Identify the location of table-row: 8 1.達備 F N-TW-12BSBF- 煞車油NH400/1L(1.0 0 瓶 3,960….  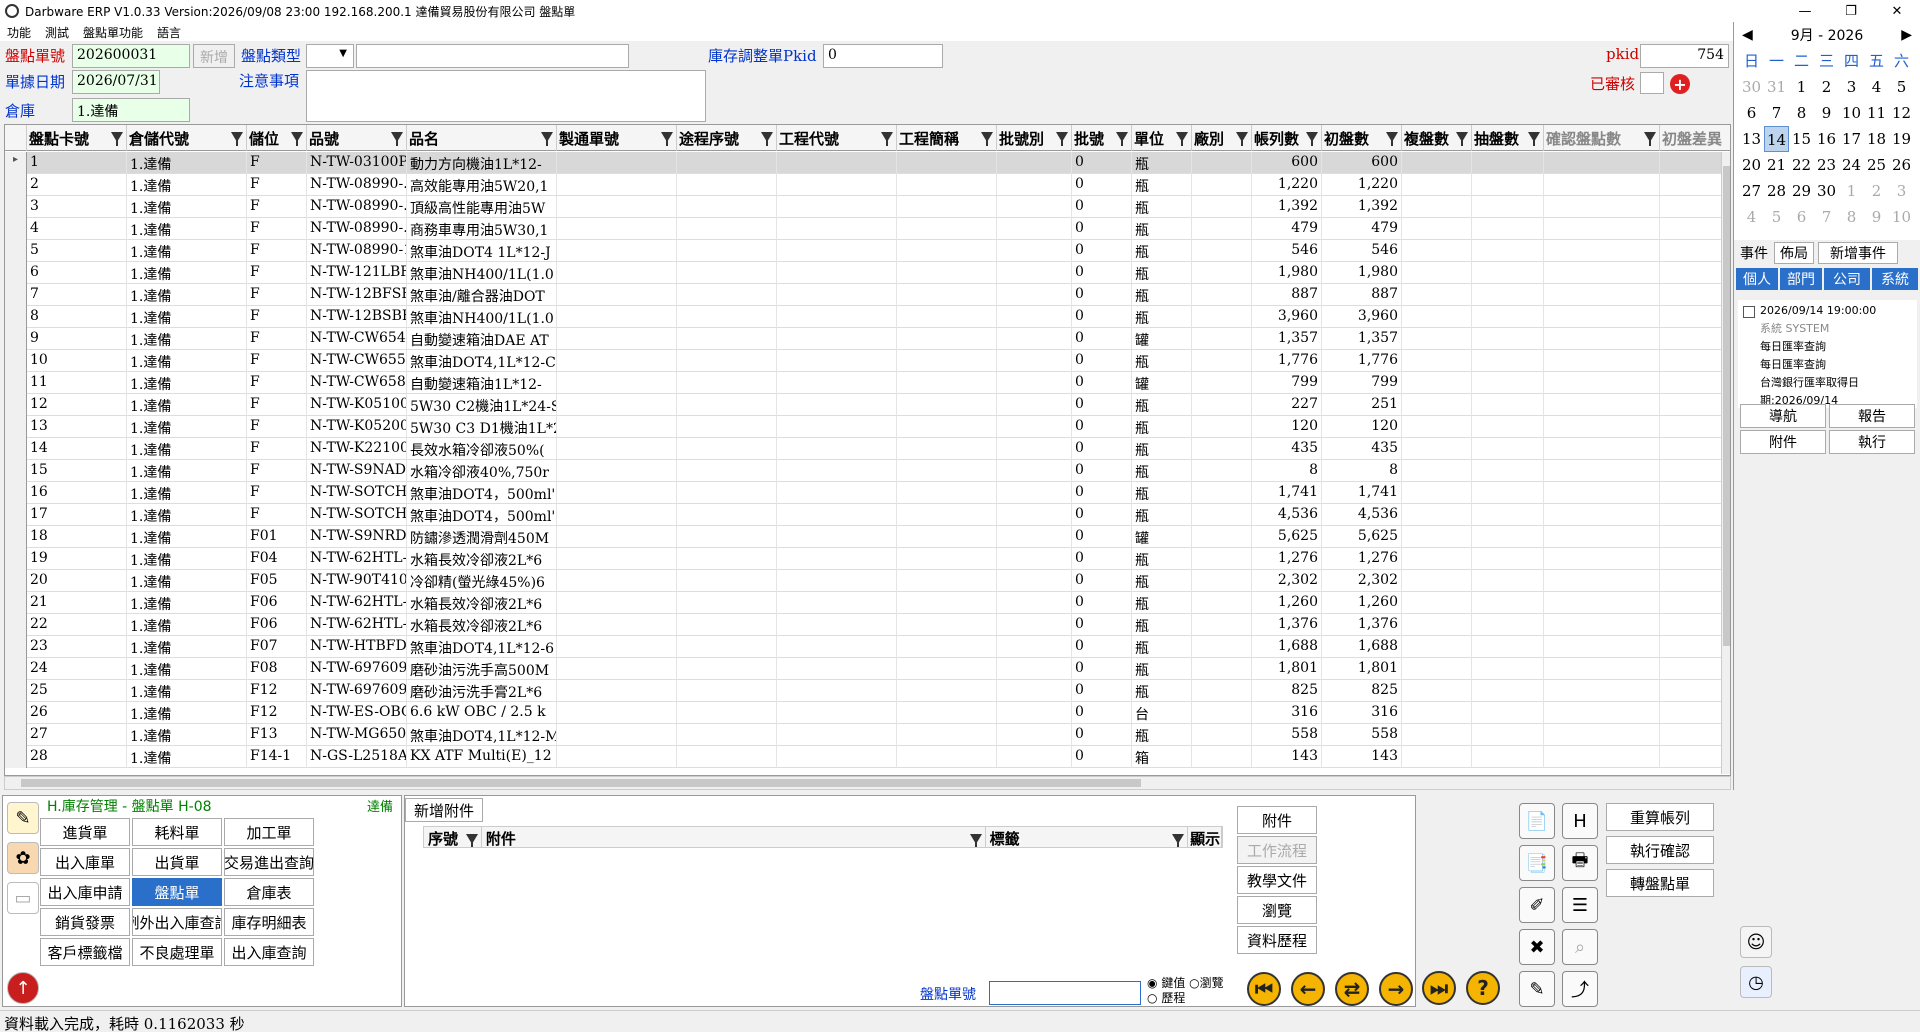
(867, 317).